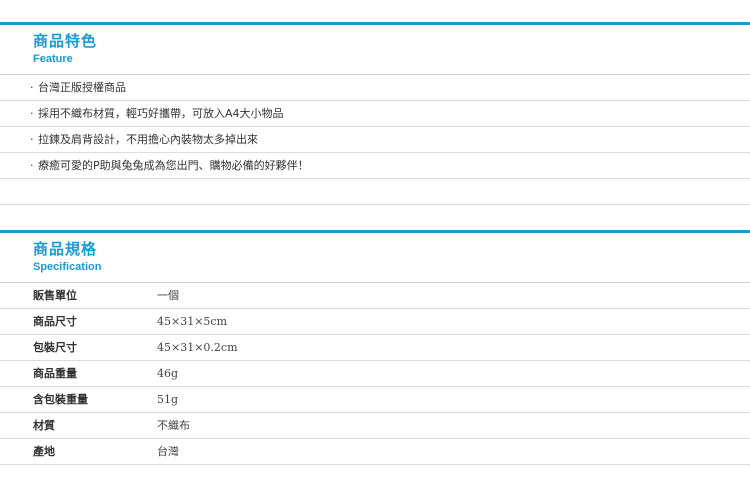 The height and width of the screenshot is (480, 750). Describe the element at coordinates (44, 425) in the screenshot. I see `spec-label: 材質` at that location.